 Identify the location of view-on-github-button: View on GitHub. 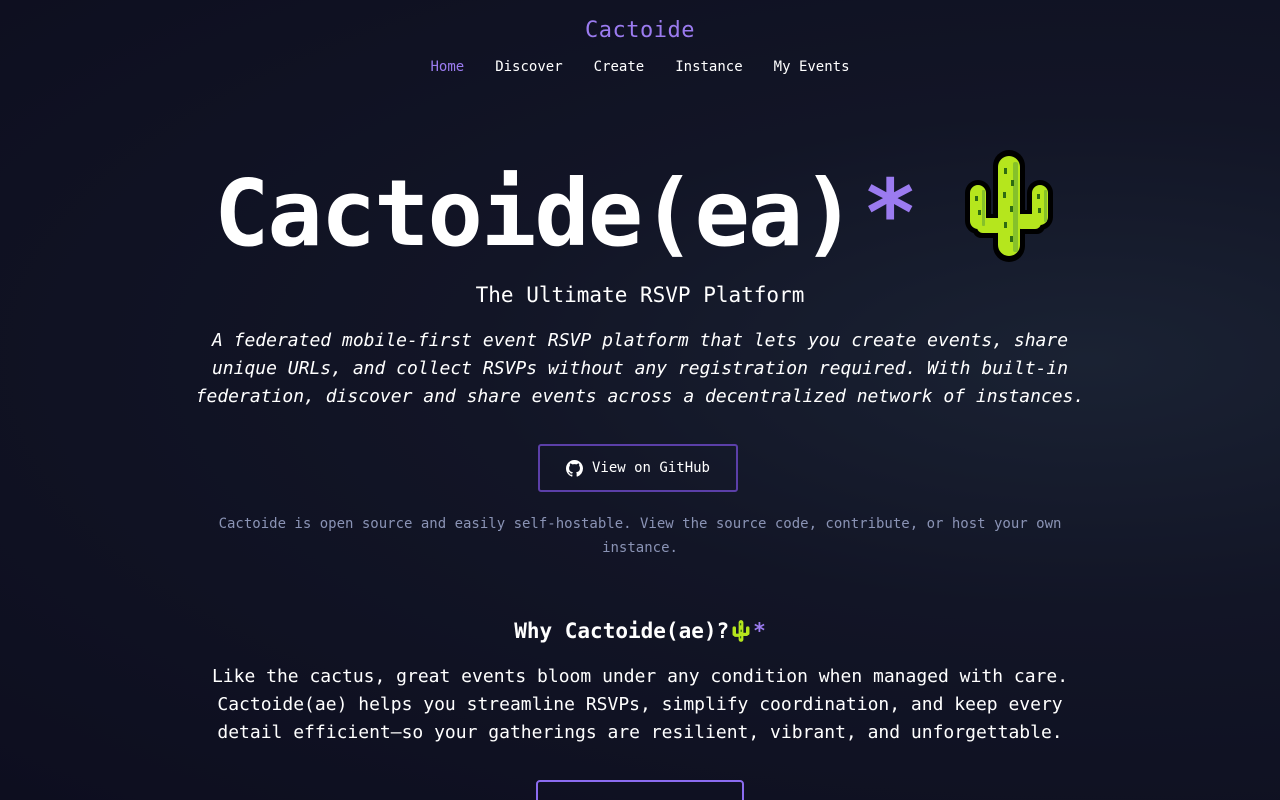
(638, 468).